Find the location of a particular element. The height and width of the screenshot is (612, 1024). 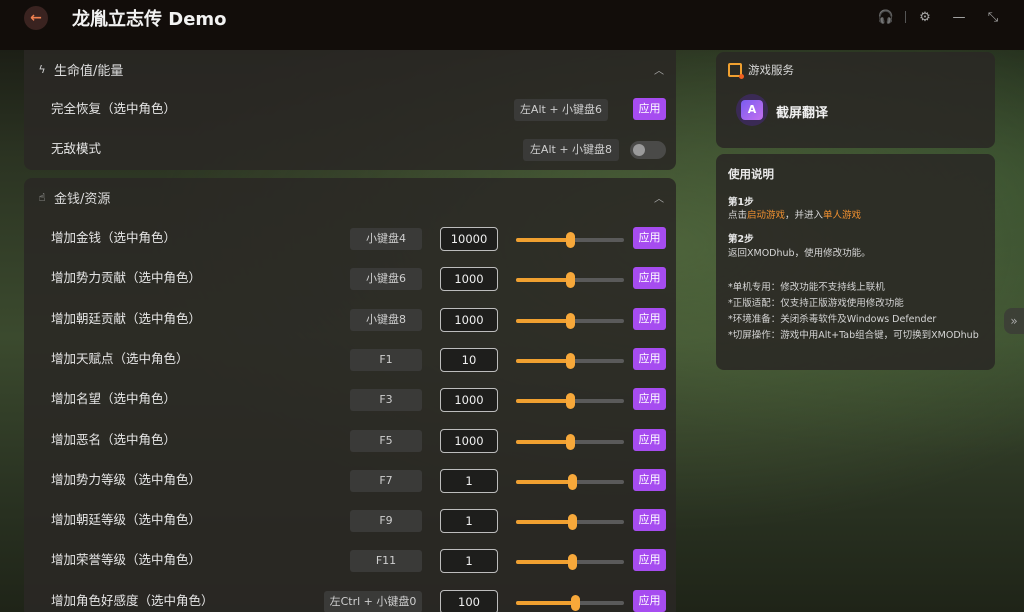

value-input: 10 is located at coordinates (469, 359).